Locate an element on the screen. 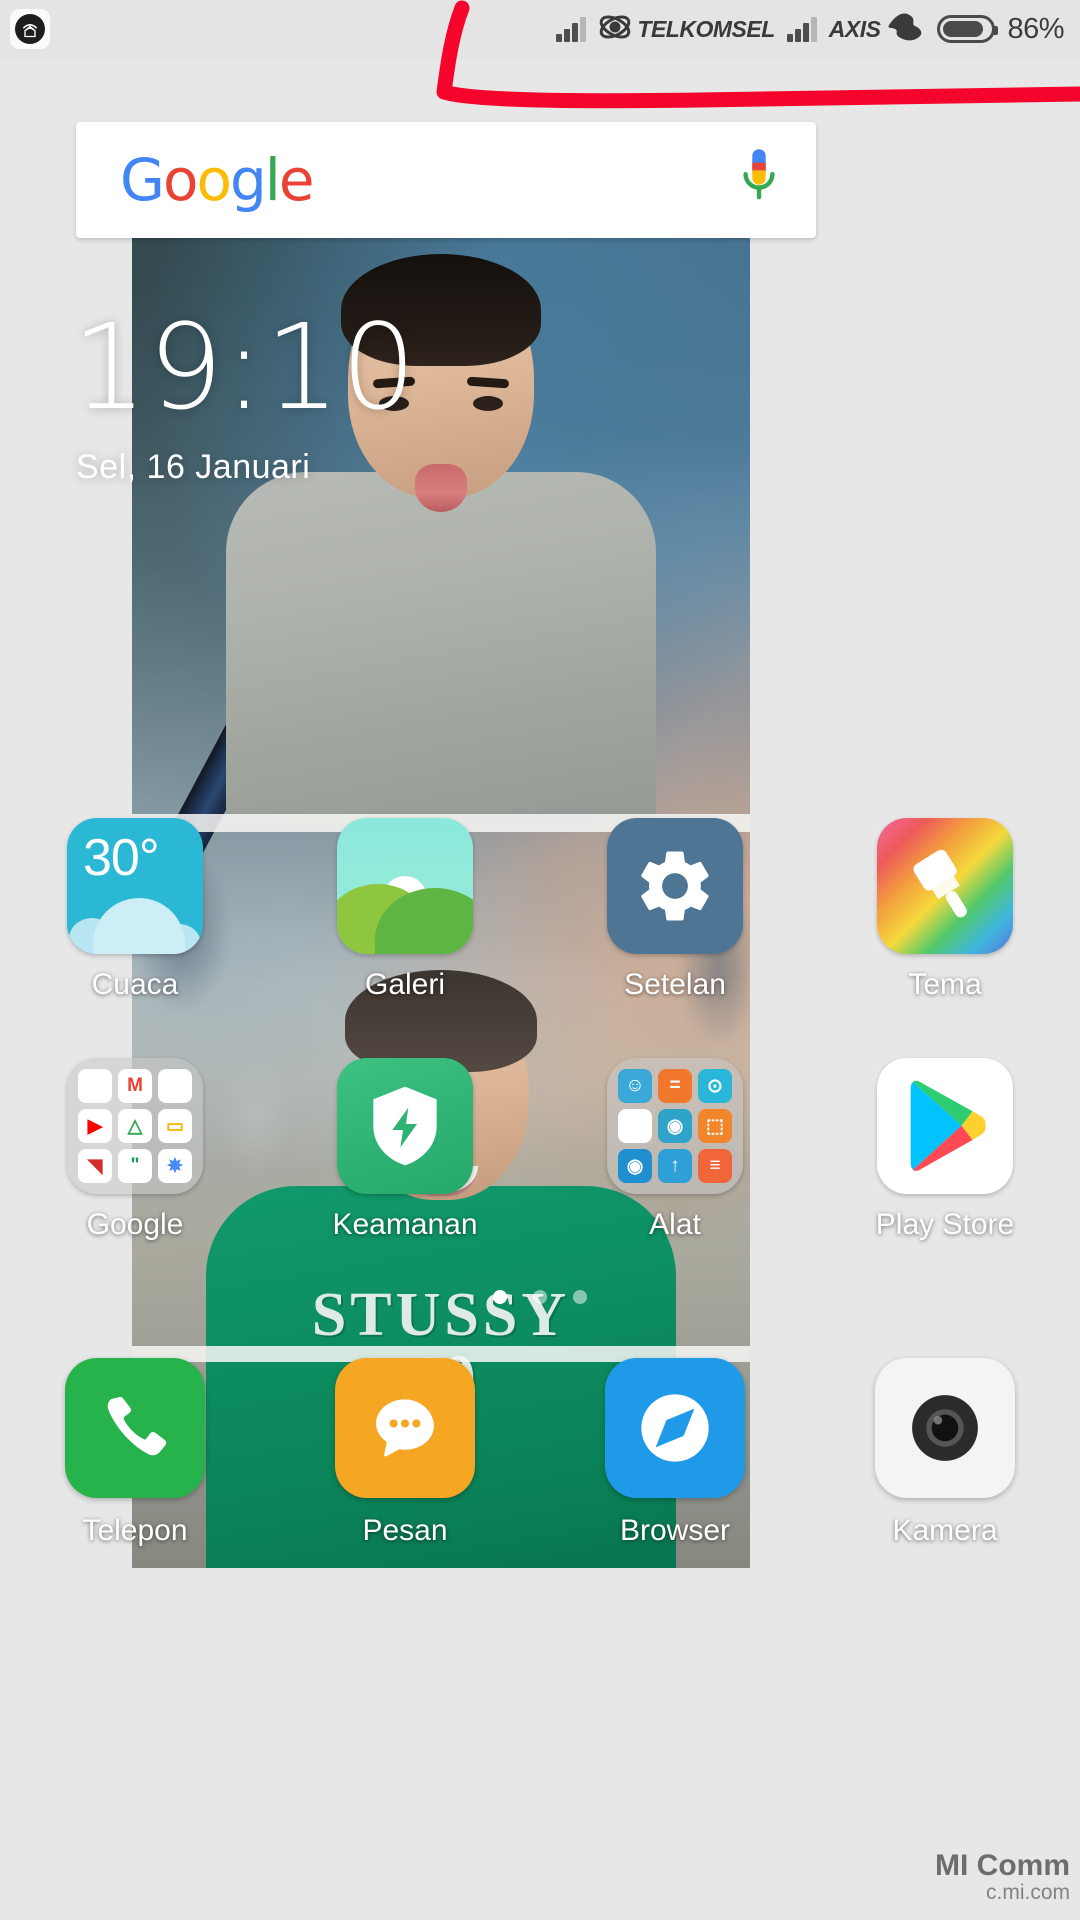  microphone-icon is located at coordinates (759, 180).